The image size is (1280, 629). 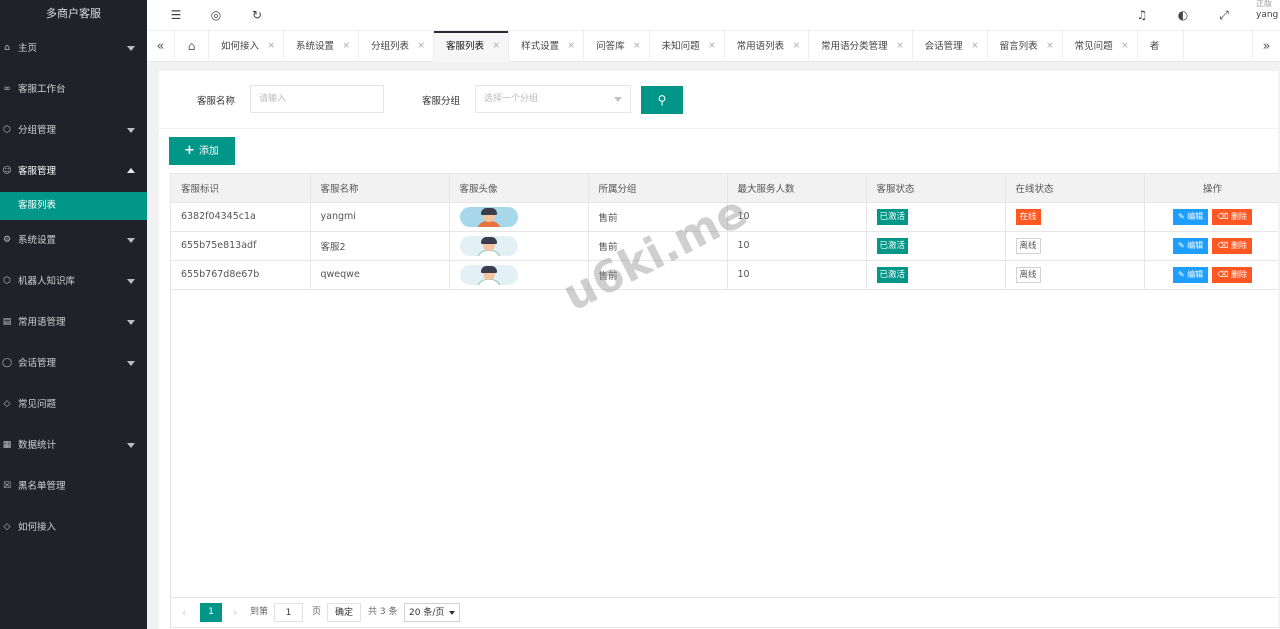 What do you see at coordinates (73, 171) in the screenshot?
I see `sidebar-item-agents: ☺ 客服管理` at bounding box center [73, 171].